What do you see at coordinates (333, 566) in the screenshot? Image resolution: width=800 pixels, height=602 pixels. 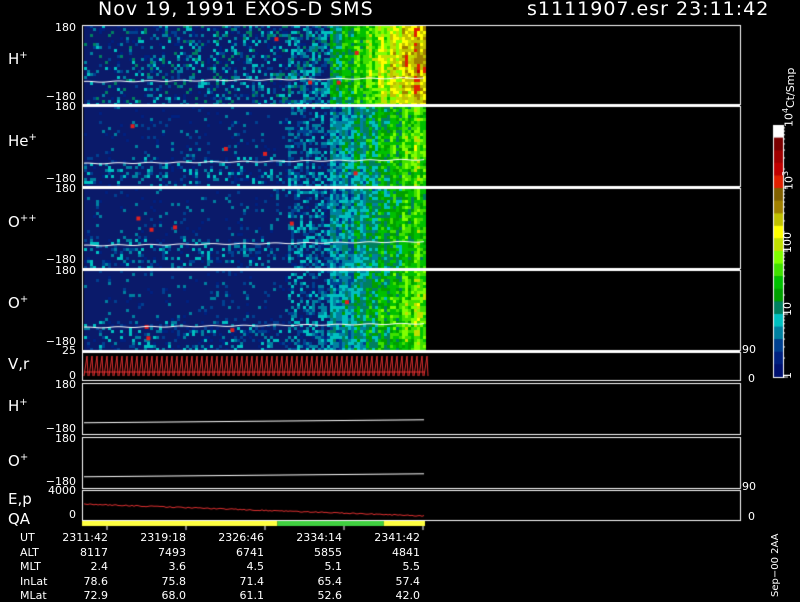 I see `orbit-cell: 5.1` at bounding box center [333, 566].